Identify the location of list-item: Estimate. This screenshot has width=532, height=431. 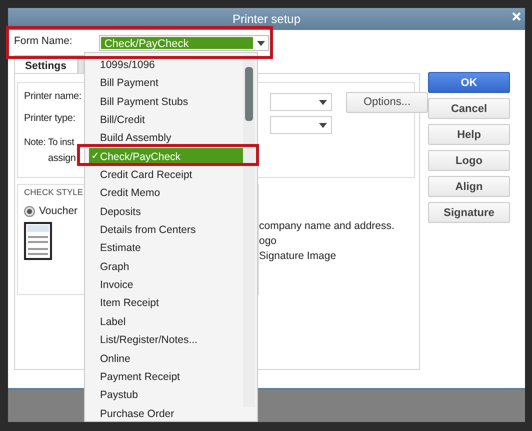
(167, 248).